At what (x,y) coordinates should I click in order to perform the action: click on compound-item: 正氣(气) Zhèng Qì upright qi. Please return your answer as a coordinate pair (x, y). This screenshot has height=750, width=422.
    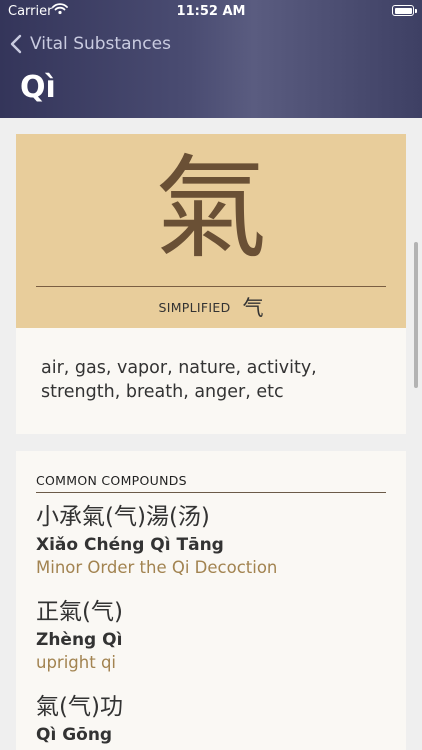
    Looking at the image, I should click on (211, 635).